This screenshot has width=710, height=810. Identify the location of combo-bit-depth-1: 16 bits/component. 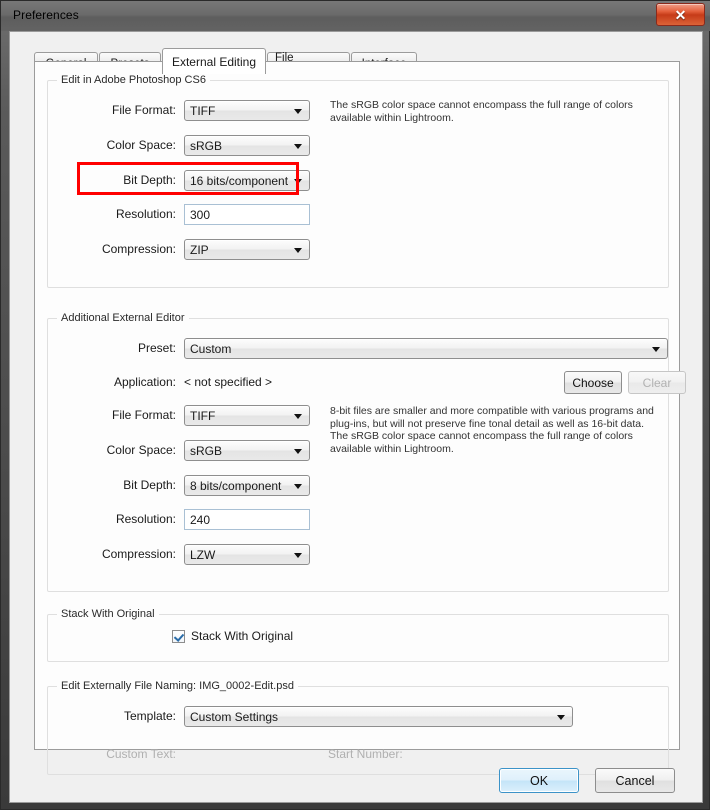
(247, 180).